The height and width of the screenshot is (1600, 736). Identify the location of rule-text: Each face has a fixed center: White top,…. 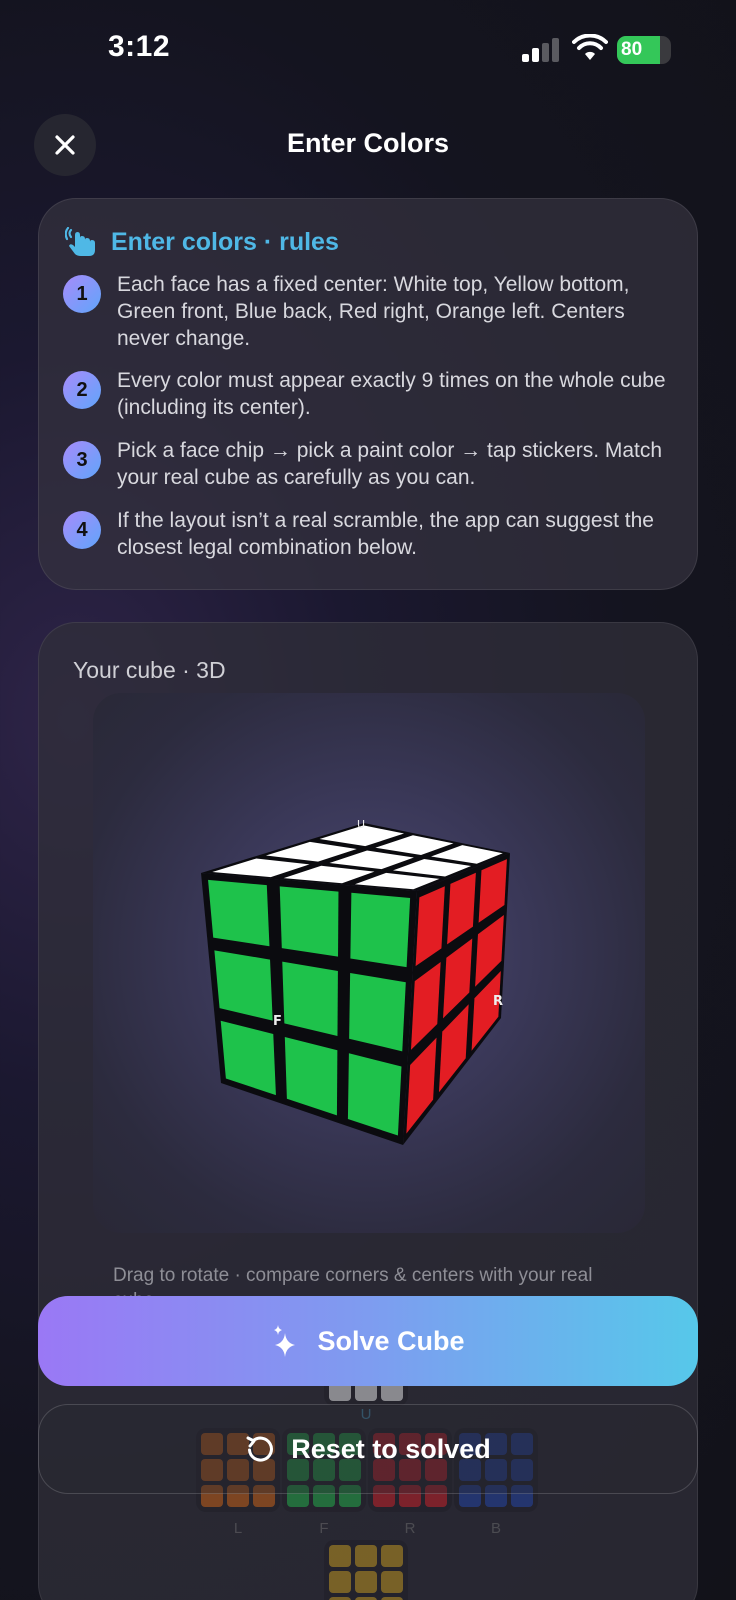
(373, 311).